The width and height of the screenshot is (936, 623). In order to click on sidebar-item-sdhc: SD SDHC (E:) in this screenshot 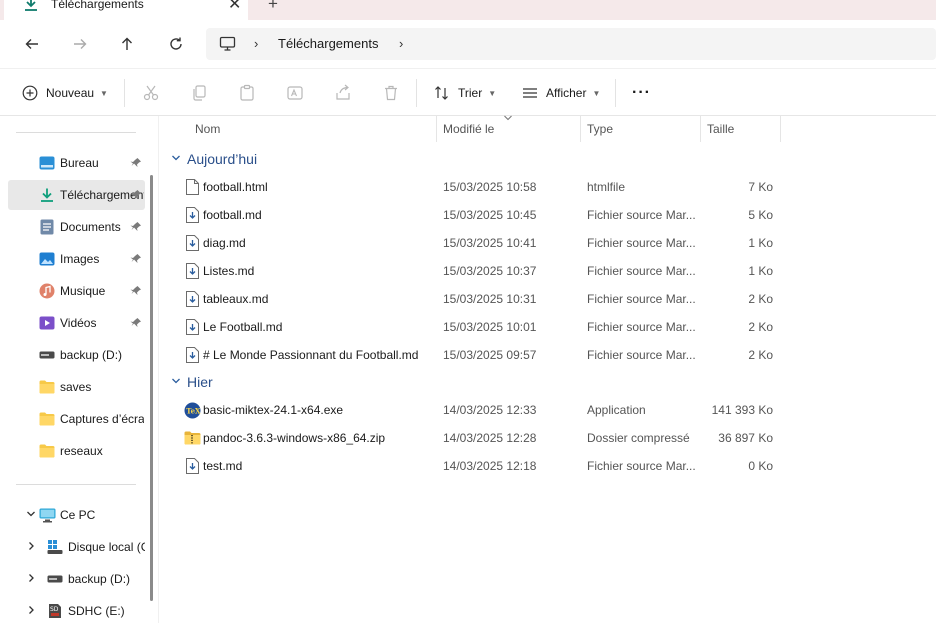, I will do `click(76, 609)`.